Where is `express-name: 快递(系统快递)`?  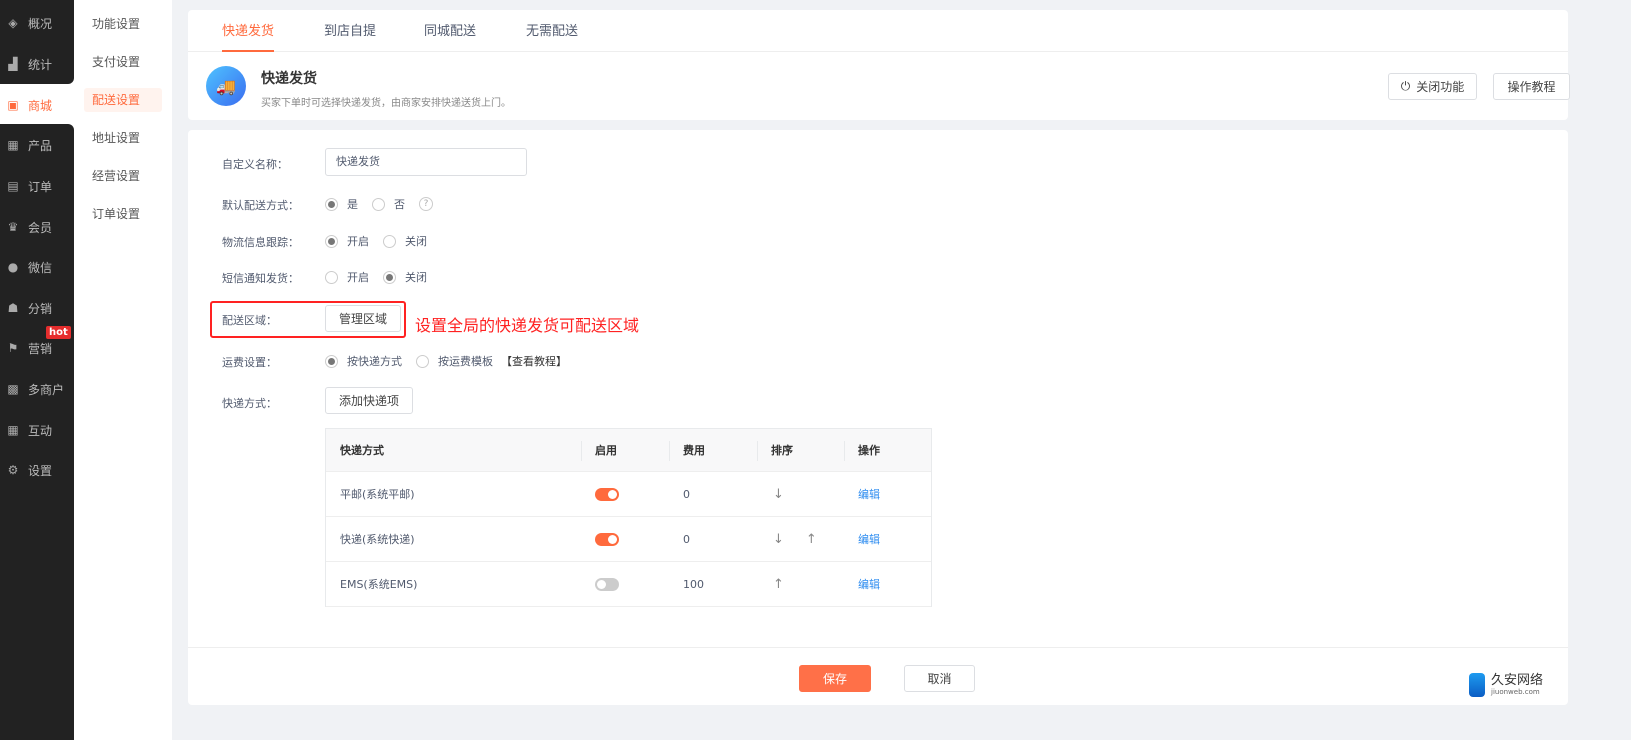
express-name: 快递(系统快递) is located at coordinates (377, 539).